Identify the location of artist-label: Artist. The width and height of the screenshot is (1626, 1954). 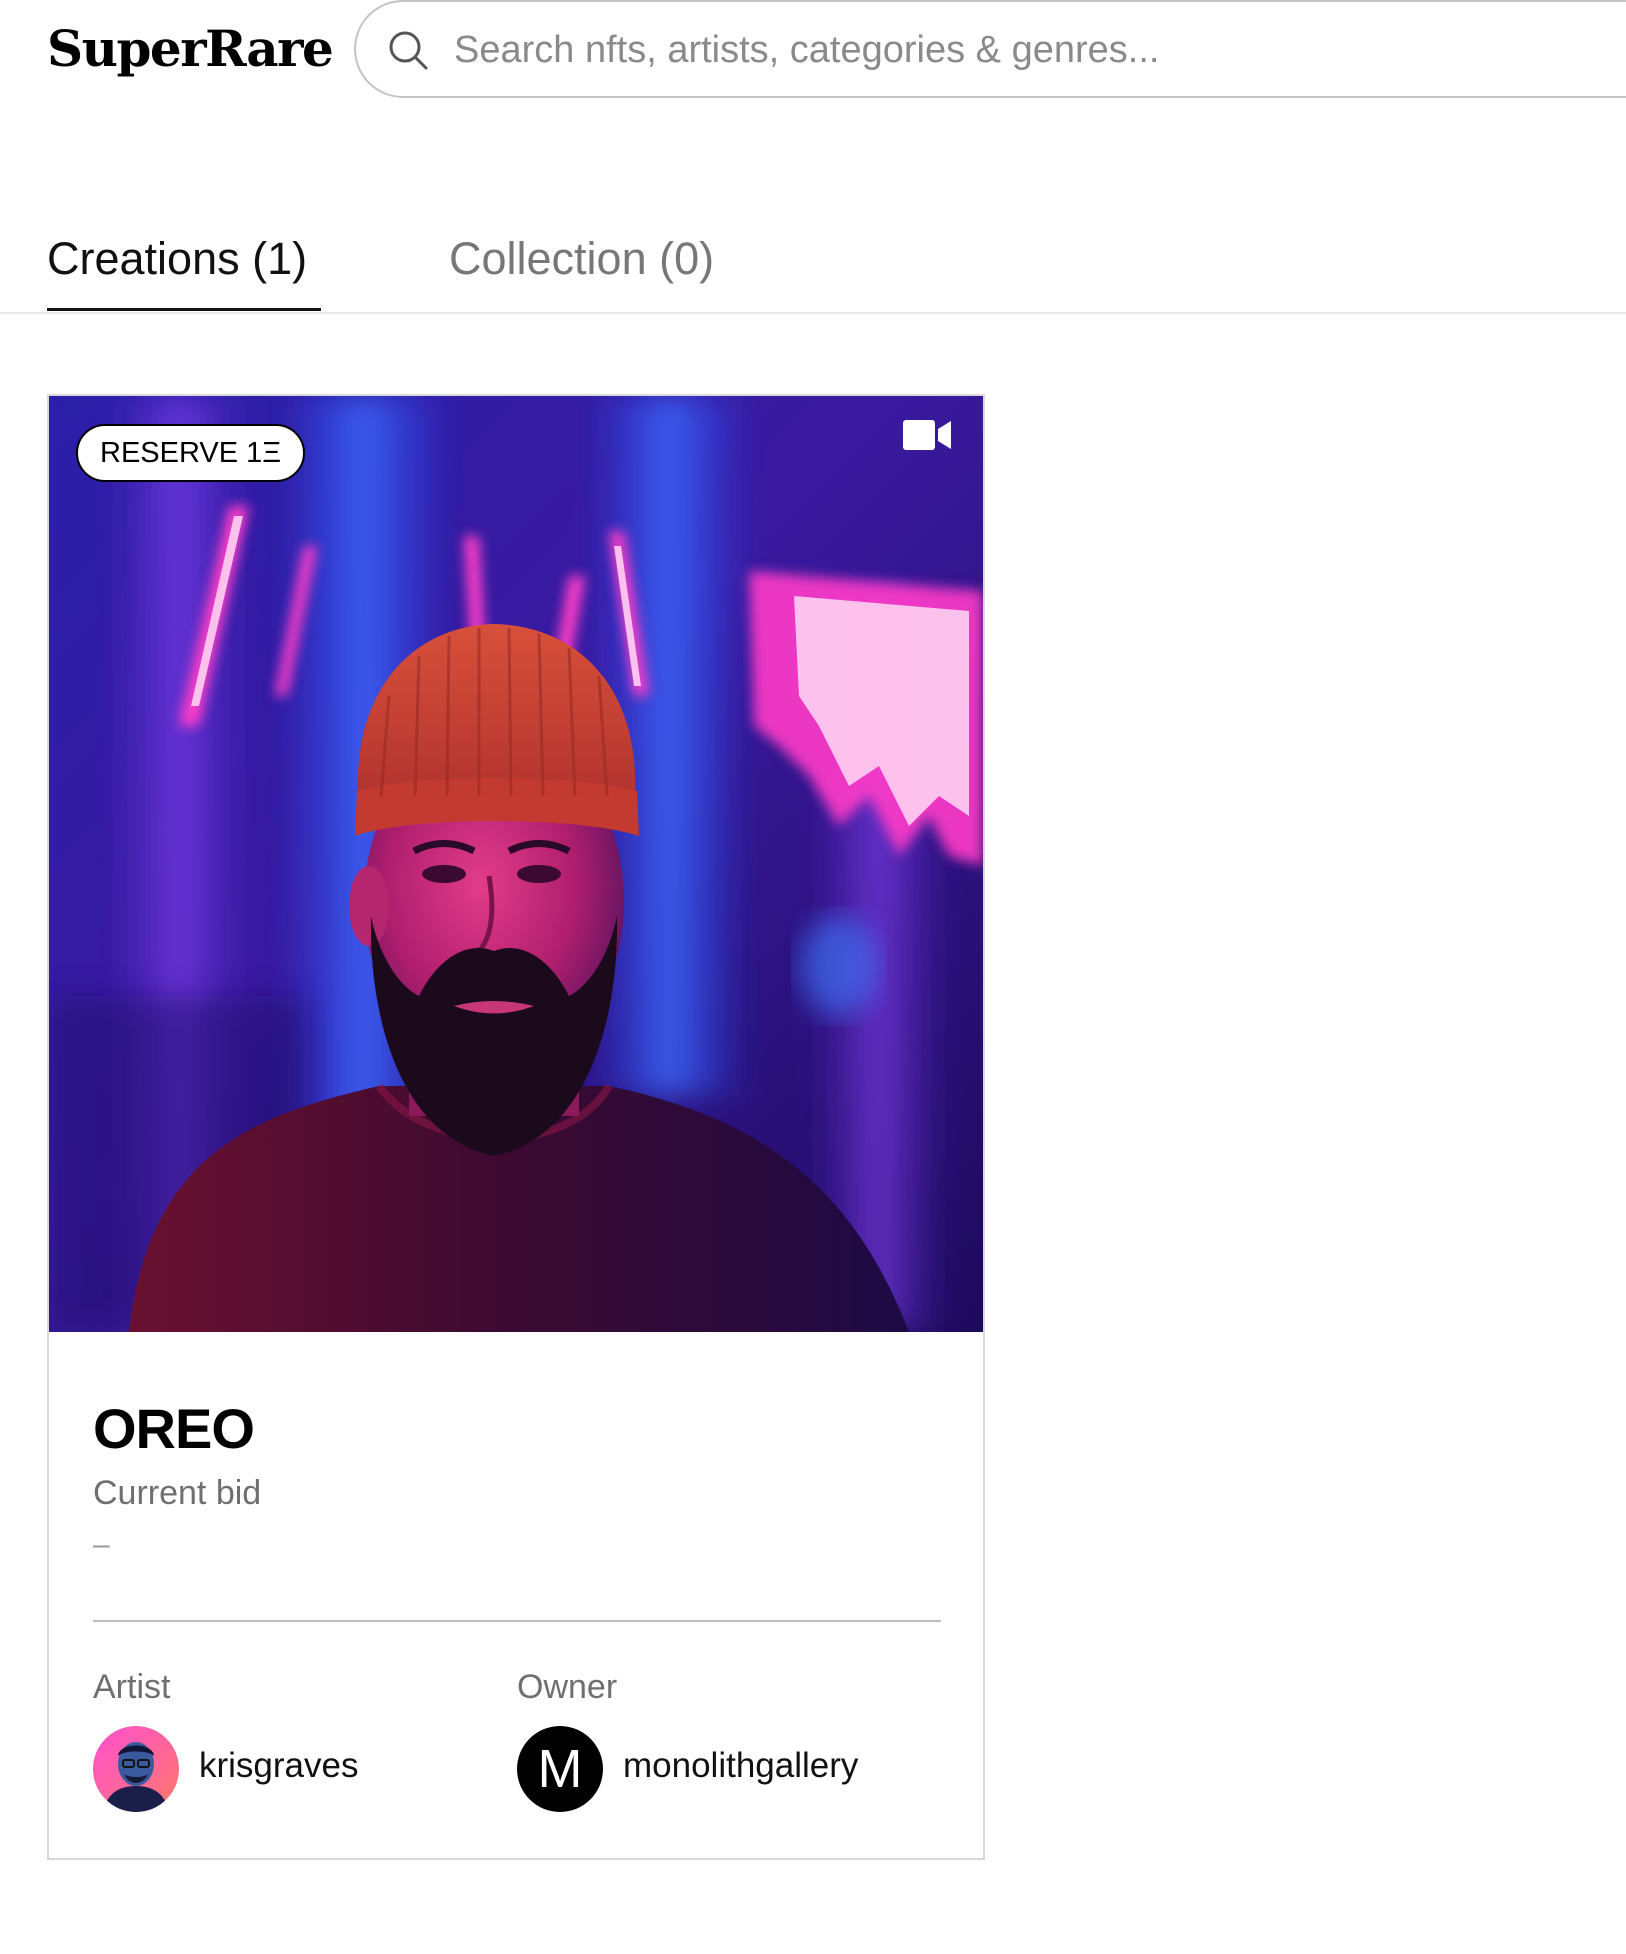
(132, 1687).